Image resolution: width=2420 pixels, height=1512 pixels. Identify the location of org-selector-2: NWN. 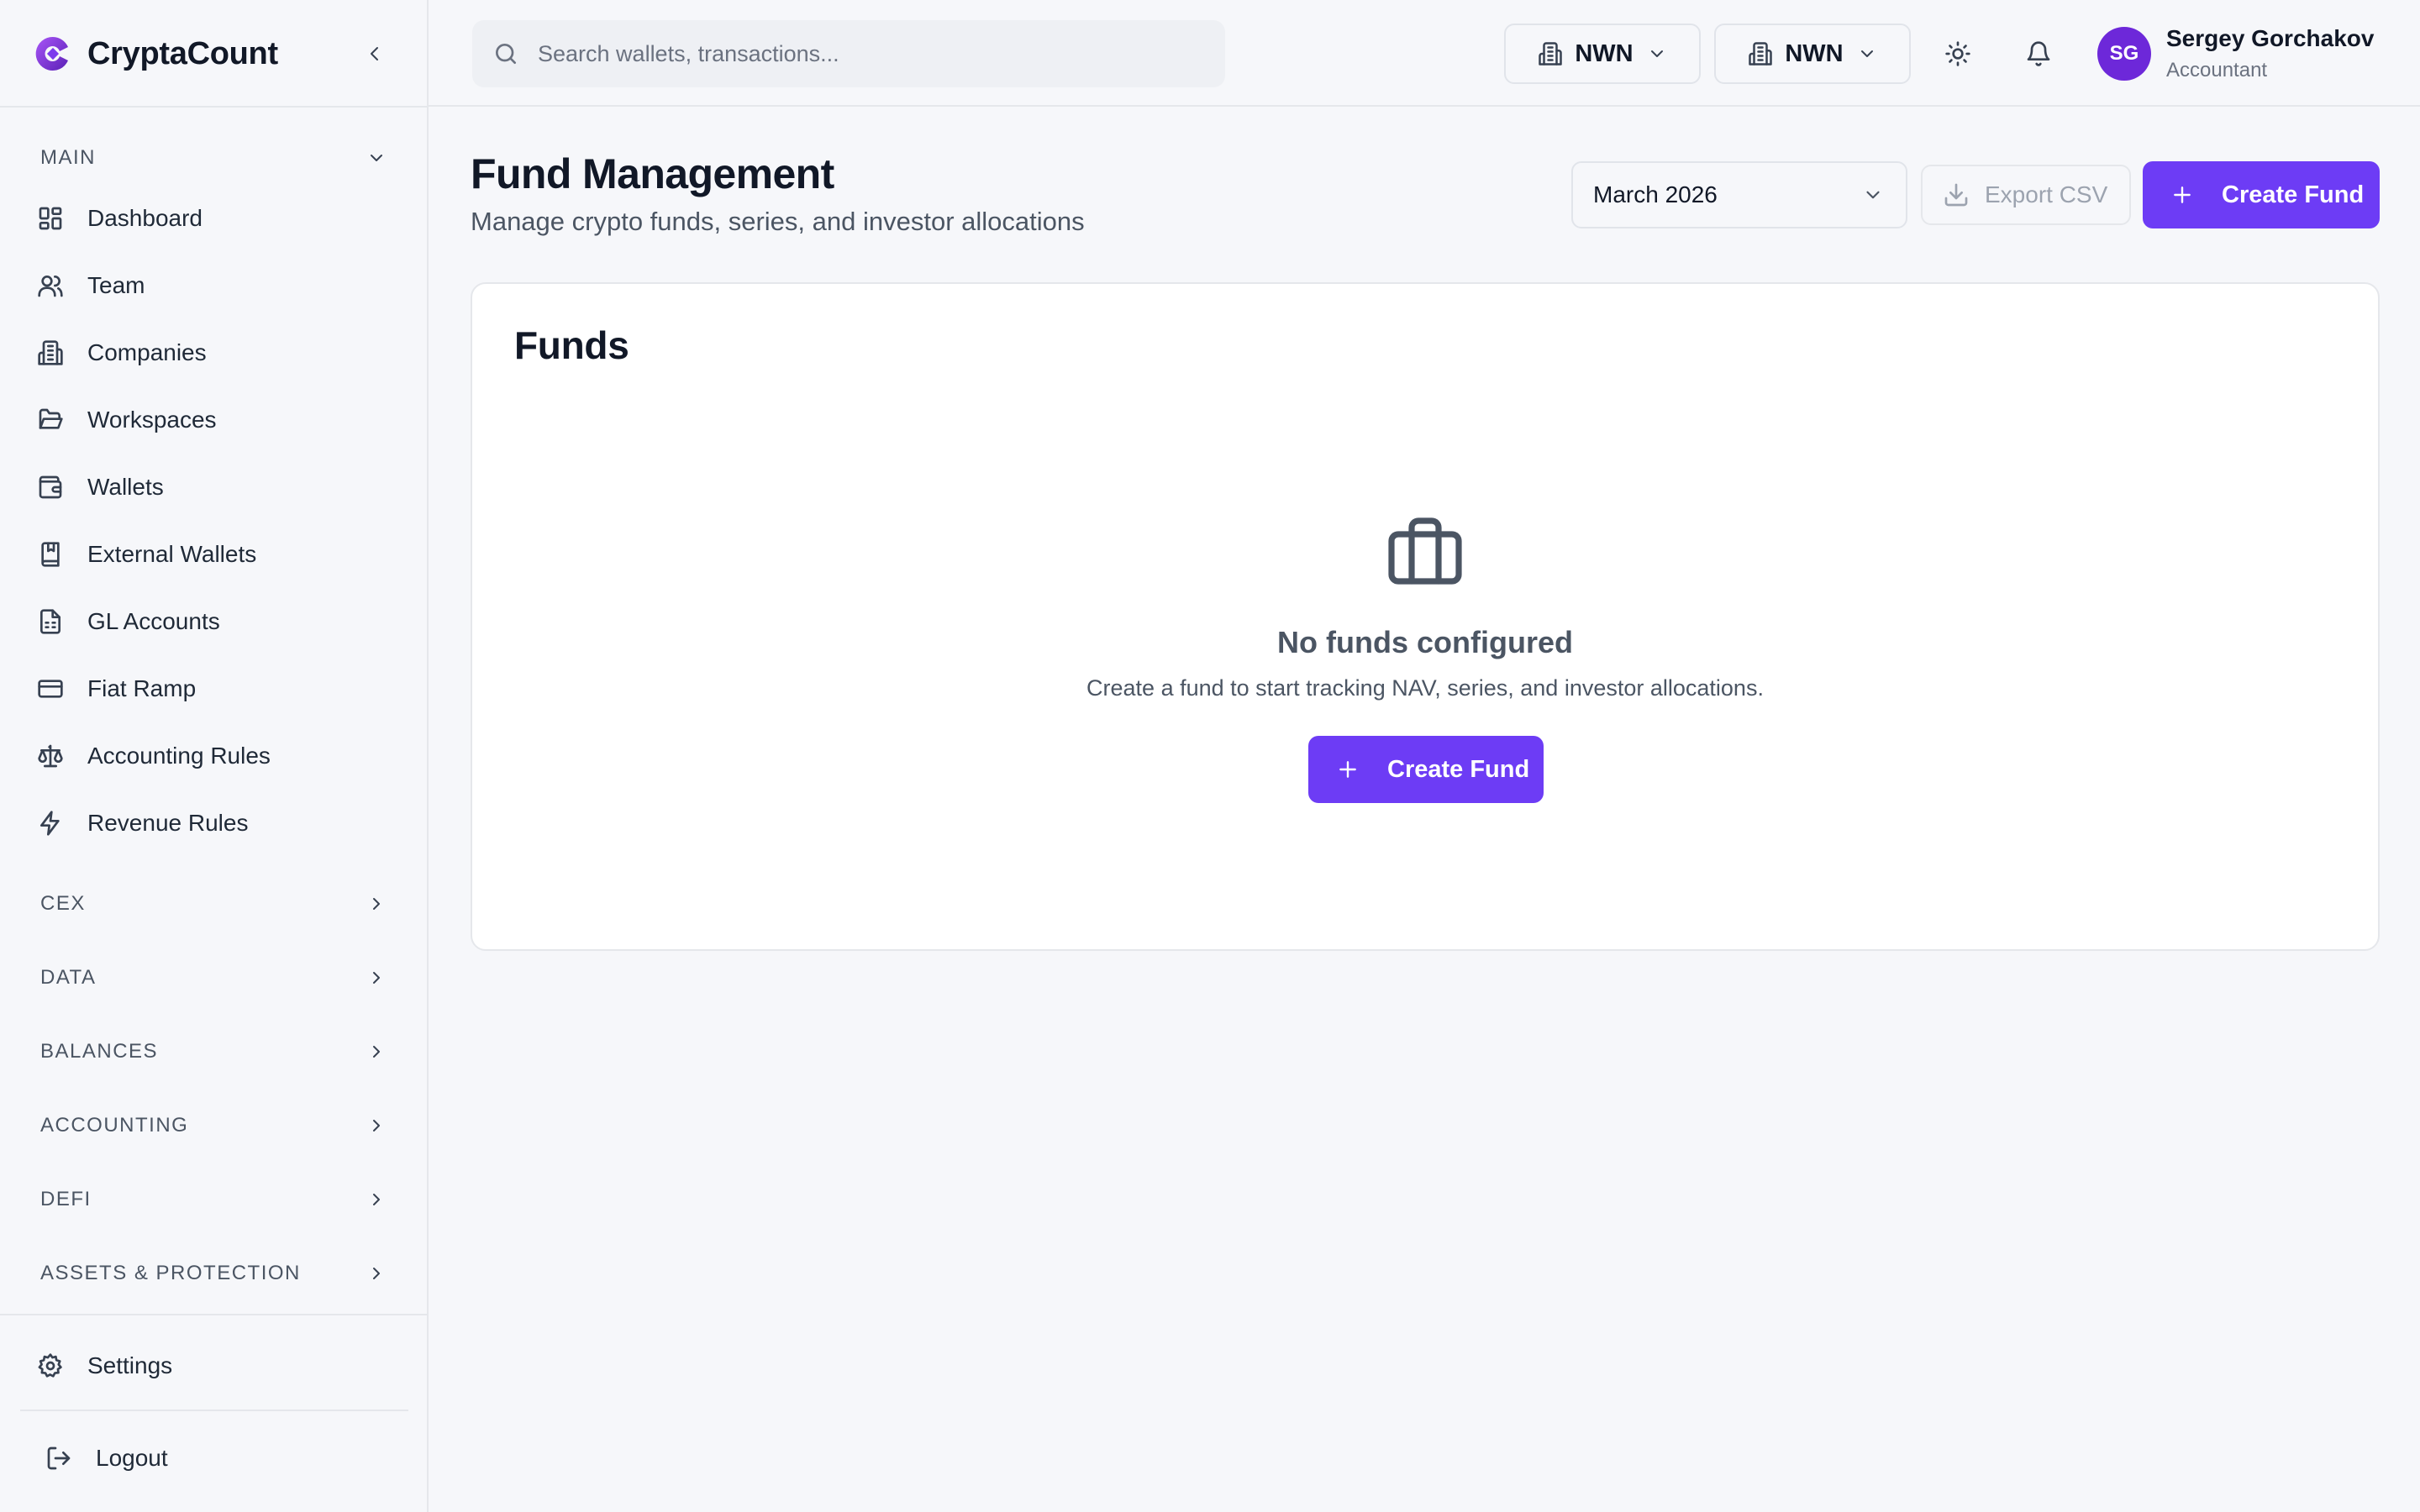
(1812, 54).